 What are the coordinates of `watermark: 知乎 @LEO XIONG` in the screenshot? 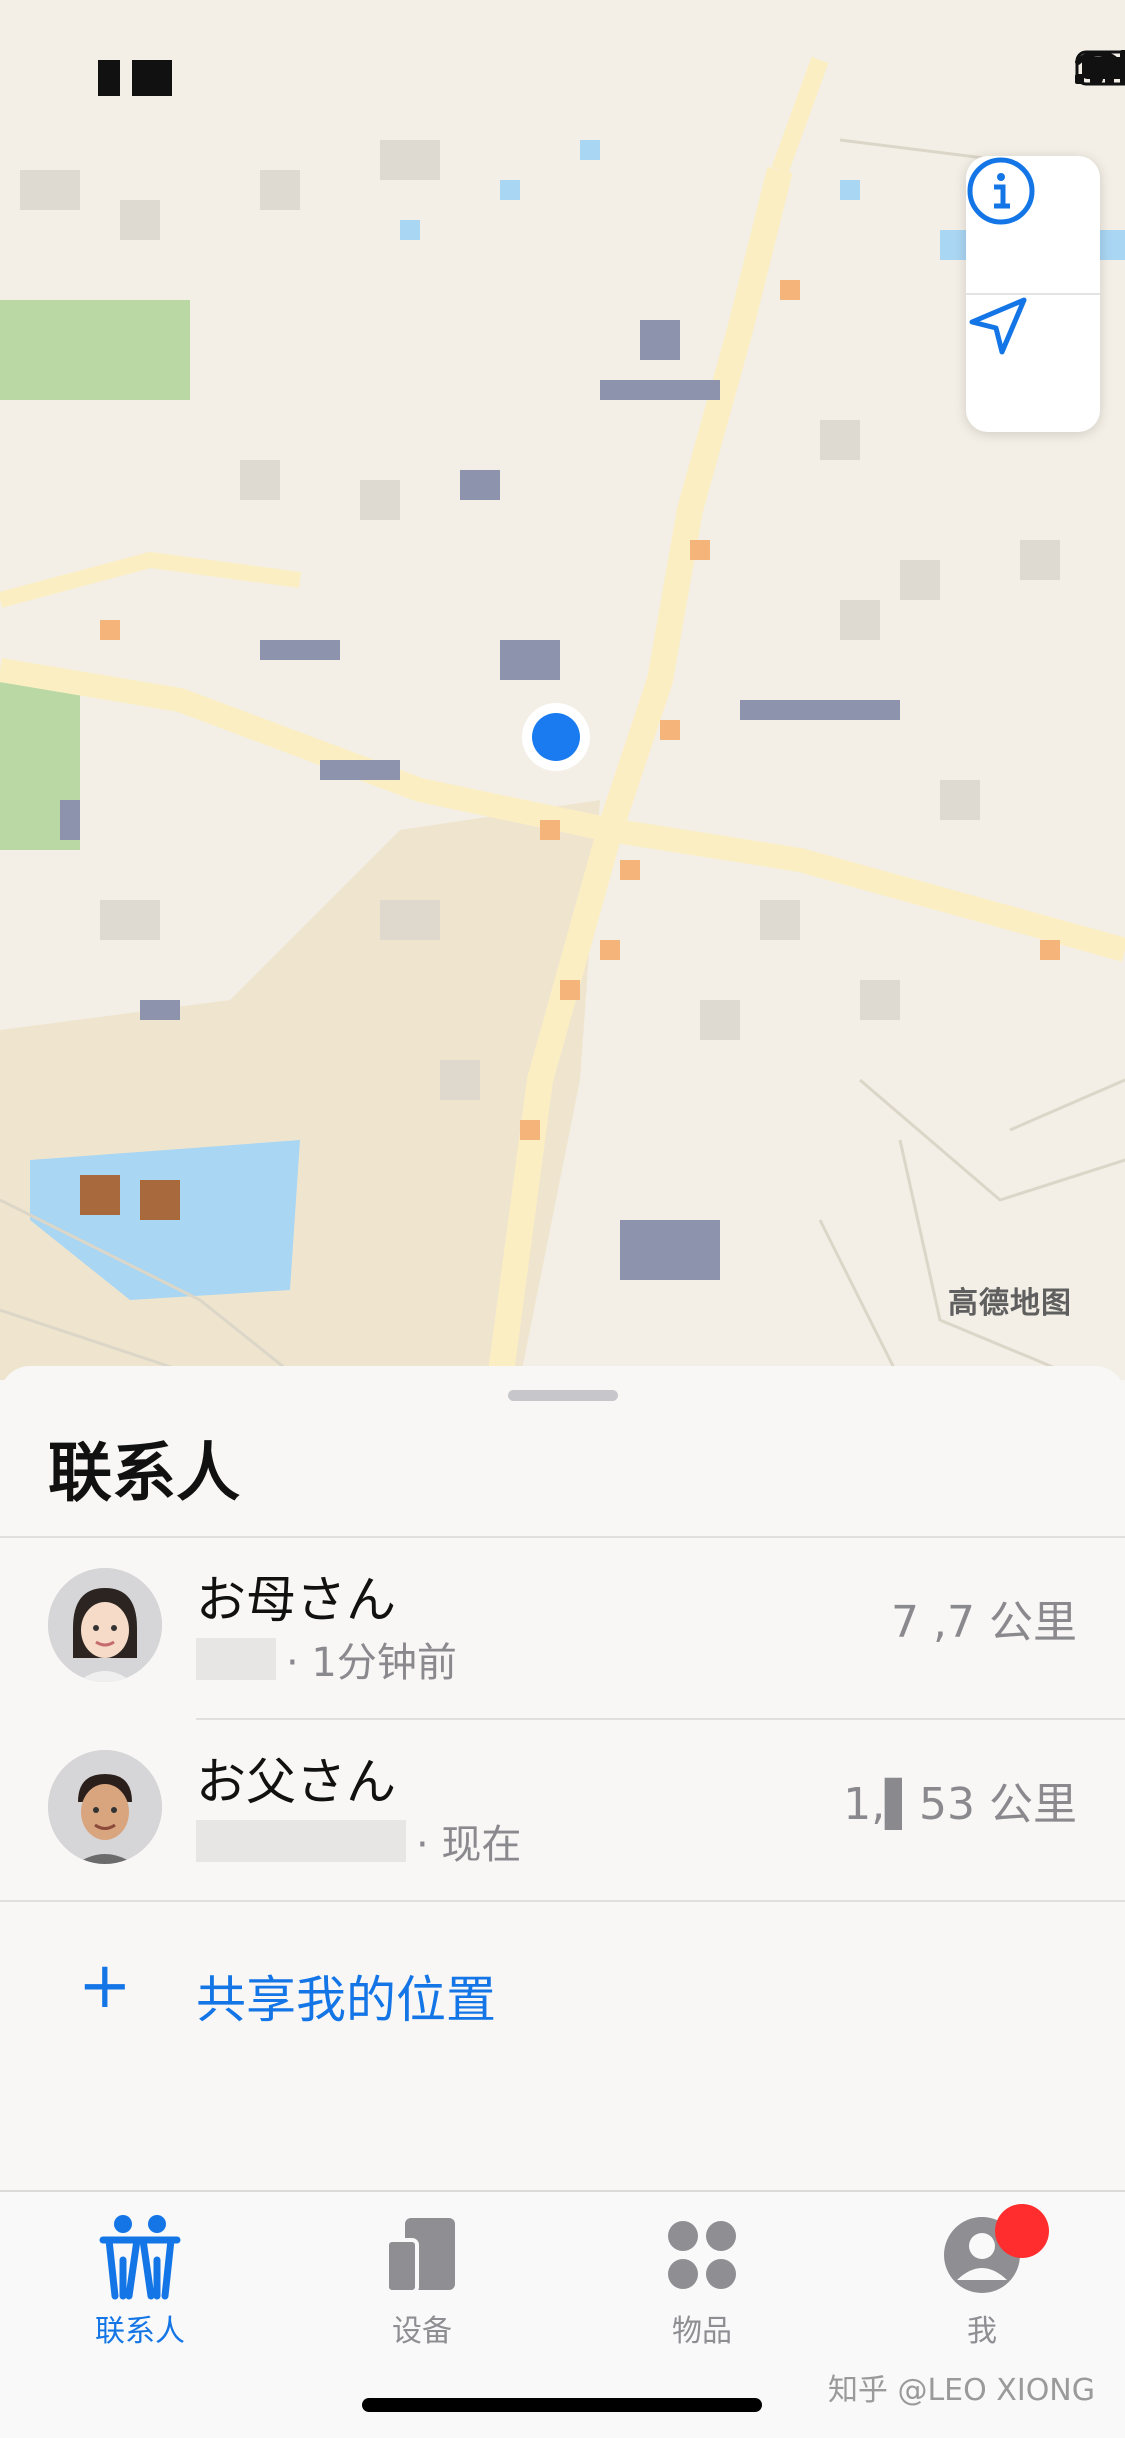 It's located at (961, 2390).